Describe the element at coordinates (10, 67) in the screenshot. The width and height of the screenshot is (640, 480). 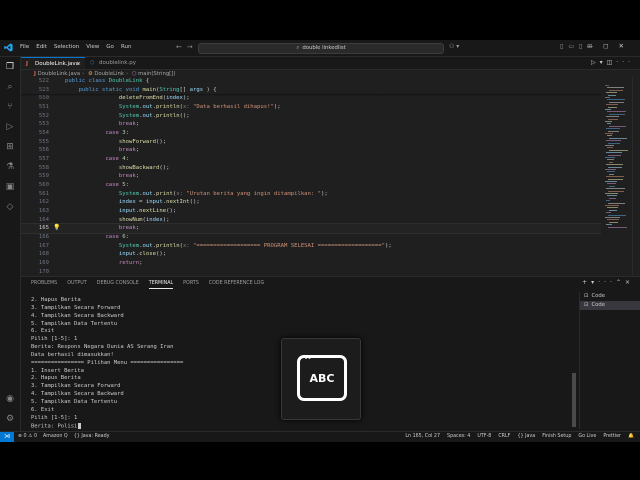
I see `explorer-icon: ❐` at that location.